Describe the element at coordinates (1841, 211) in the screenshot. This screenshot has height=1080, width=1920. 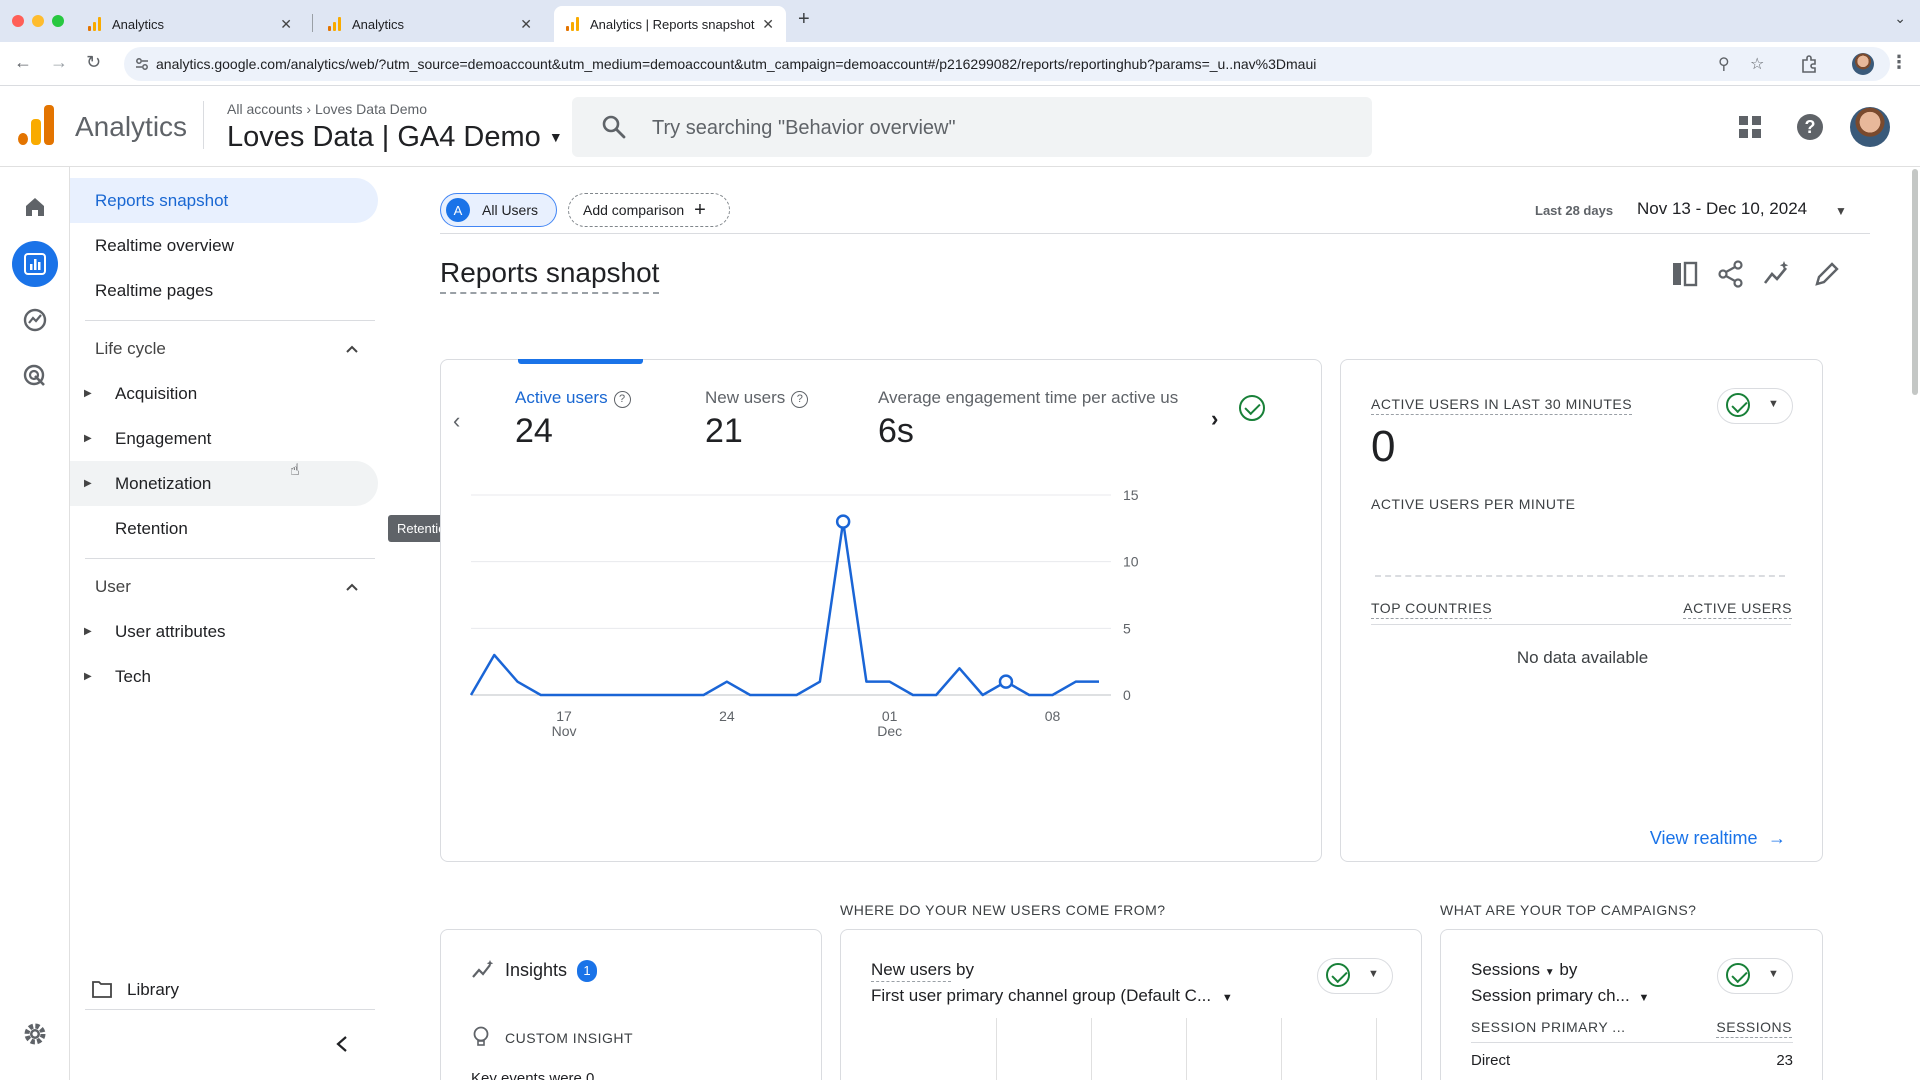
I see `date-dropdown-icon: ▼` at that location.